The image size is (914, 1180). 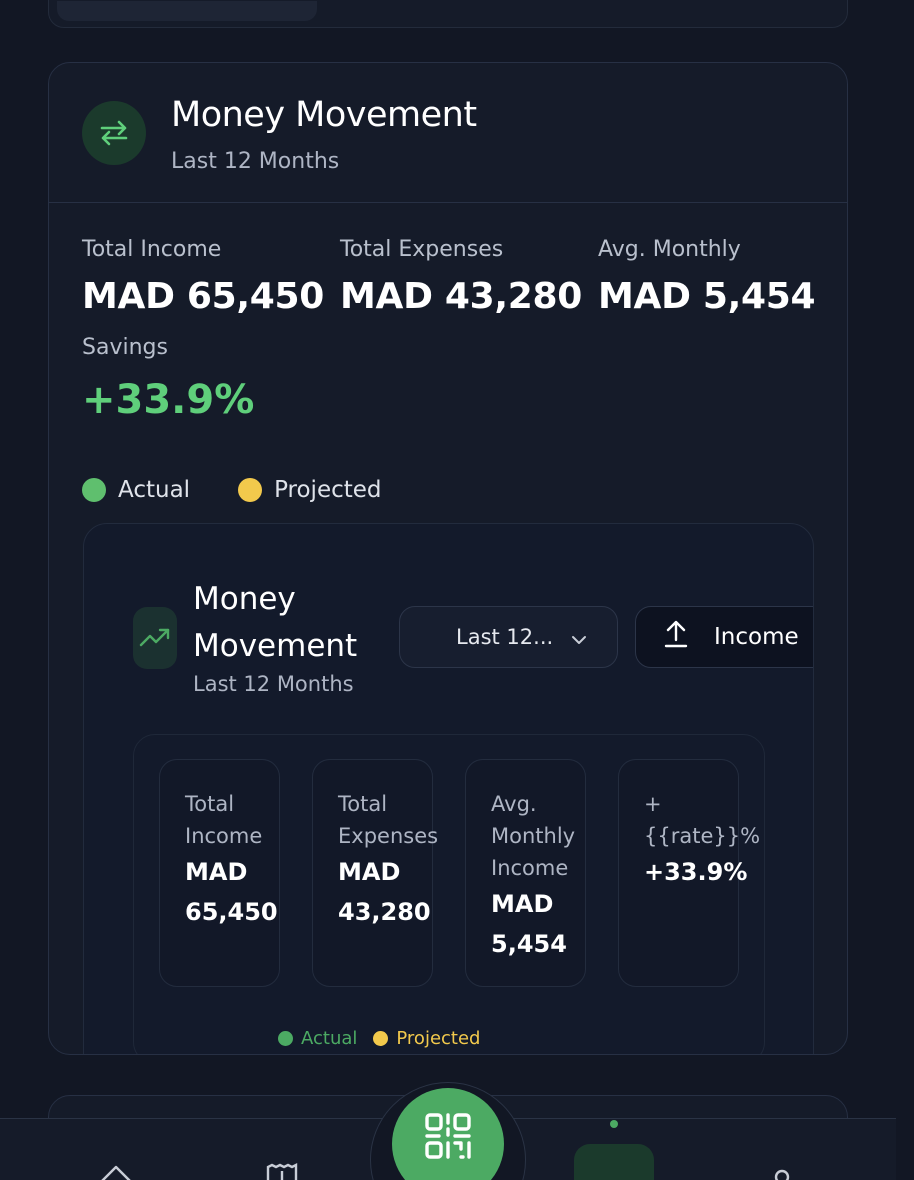 What do you see at coordinates (125, 347) in the screenshot?
I see `savings-label: Savings` at bounding box center [125, 347].